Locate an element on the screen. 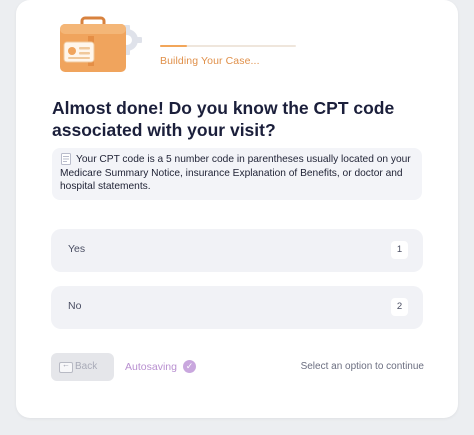 The image size is (474, 435). check-icon: ✓ is located at coordinates (189, 366).